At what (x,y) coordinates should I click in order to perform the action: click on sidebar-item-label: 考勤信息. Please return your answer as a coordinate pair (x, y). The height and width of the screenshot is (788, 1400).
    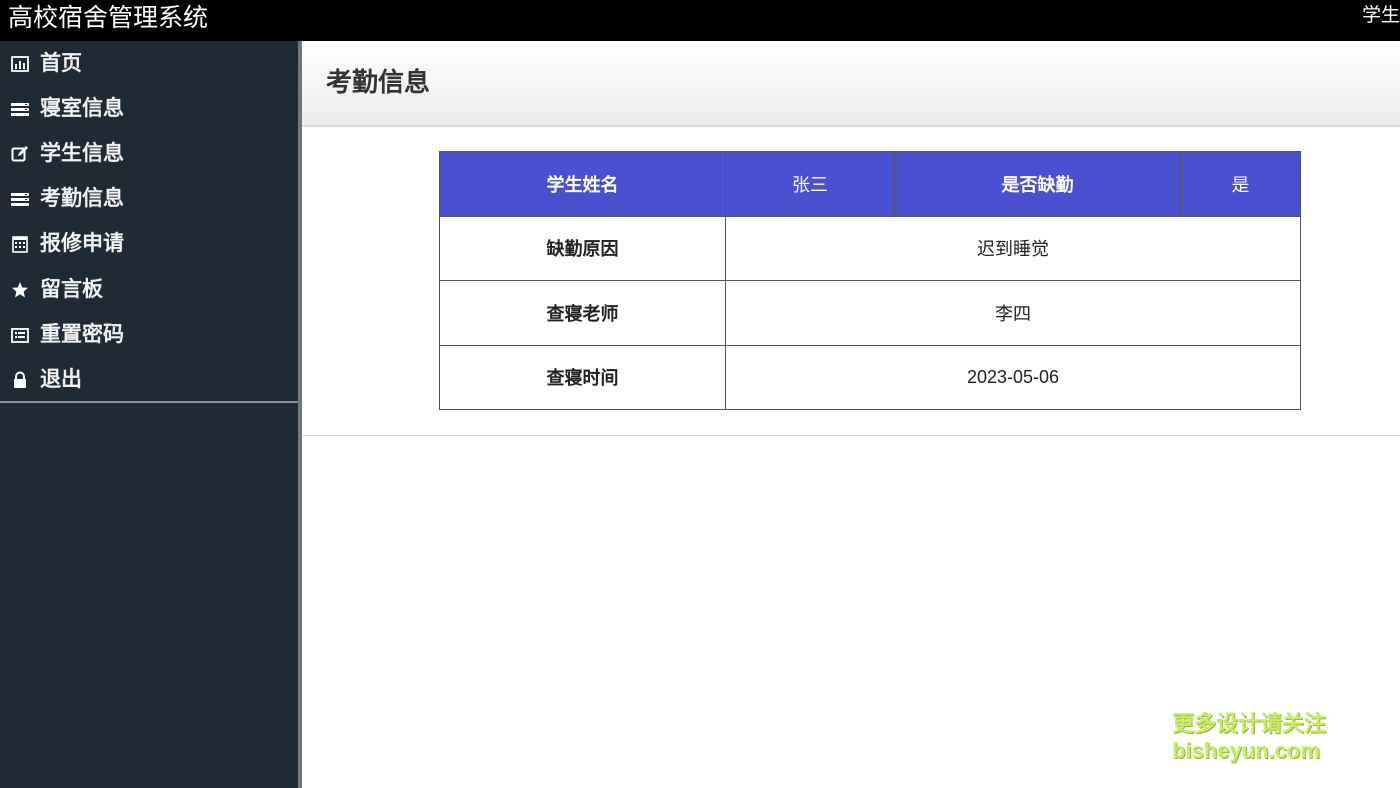
    Looking at the image, I should click on (82, 199).